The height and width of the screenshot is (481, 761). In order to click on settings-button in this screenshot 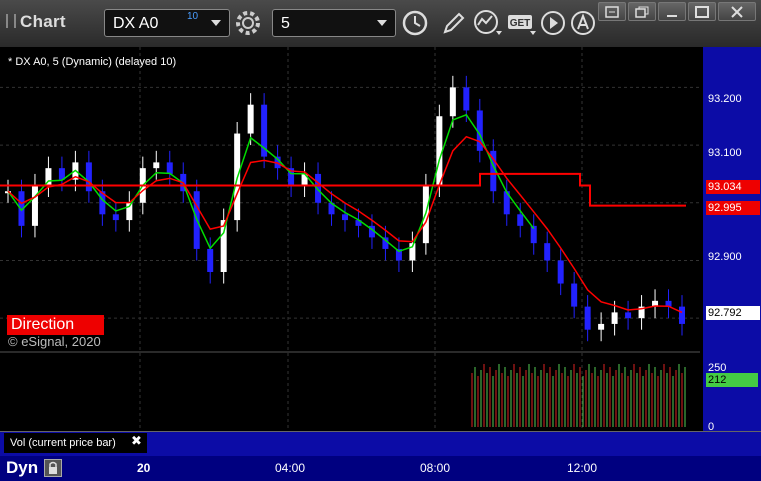, I will do `click(249, 23)`.